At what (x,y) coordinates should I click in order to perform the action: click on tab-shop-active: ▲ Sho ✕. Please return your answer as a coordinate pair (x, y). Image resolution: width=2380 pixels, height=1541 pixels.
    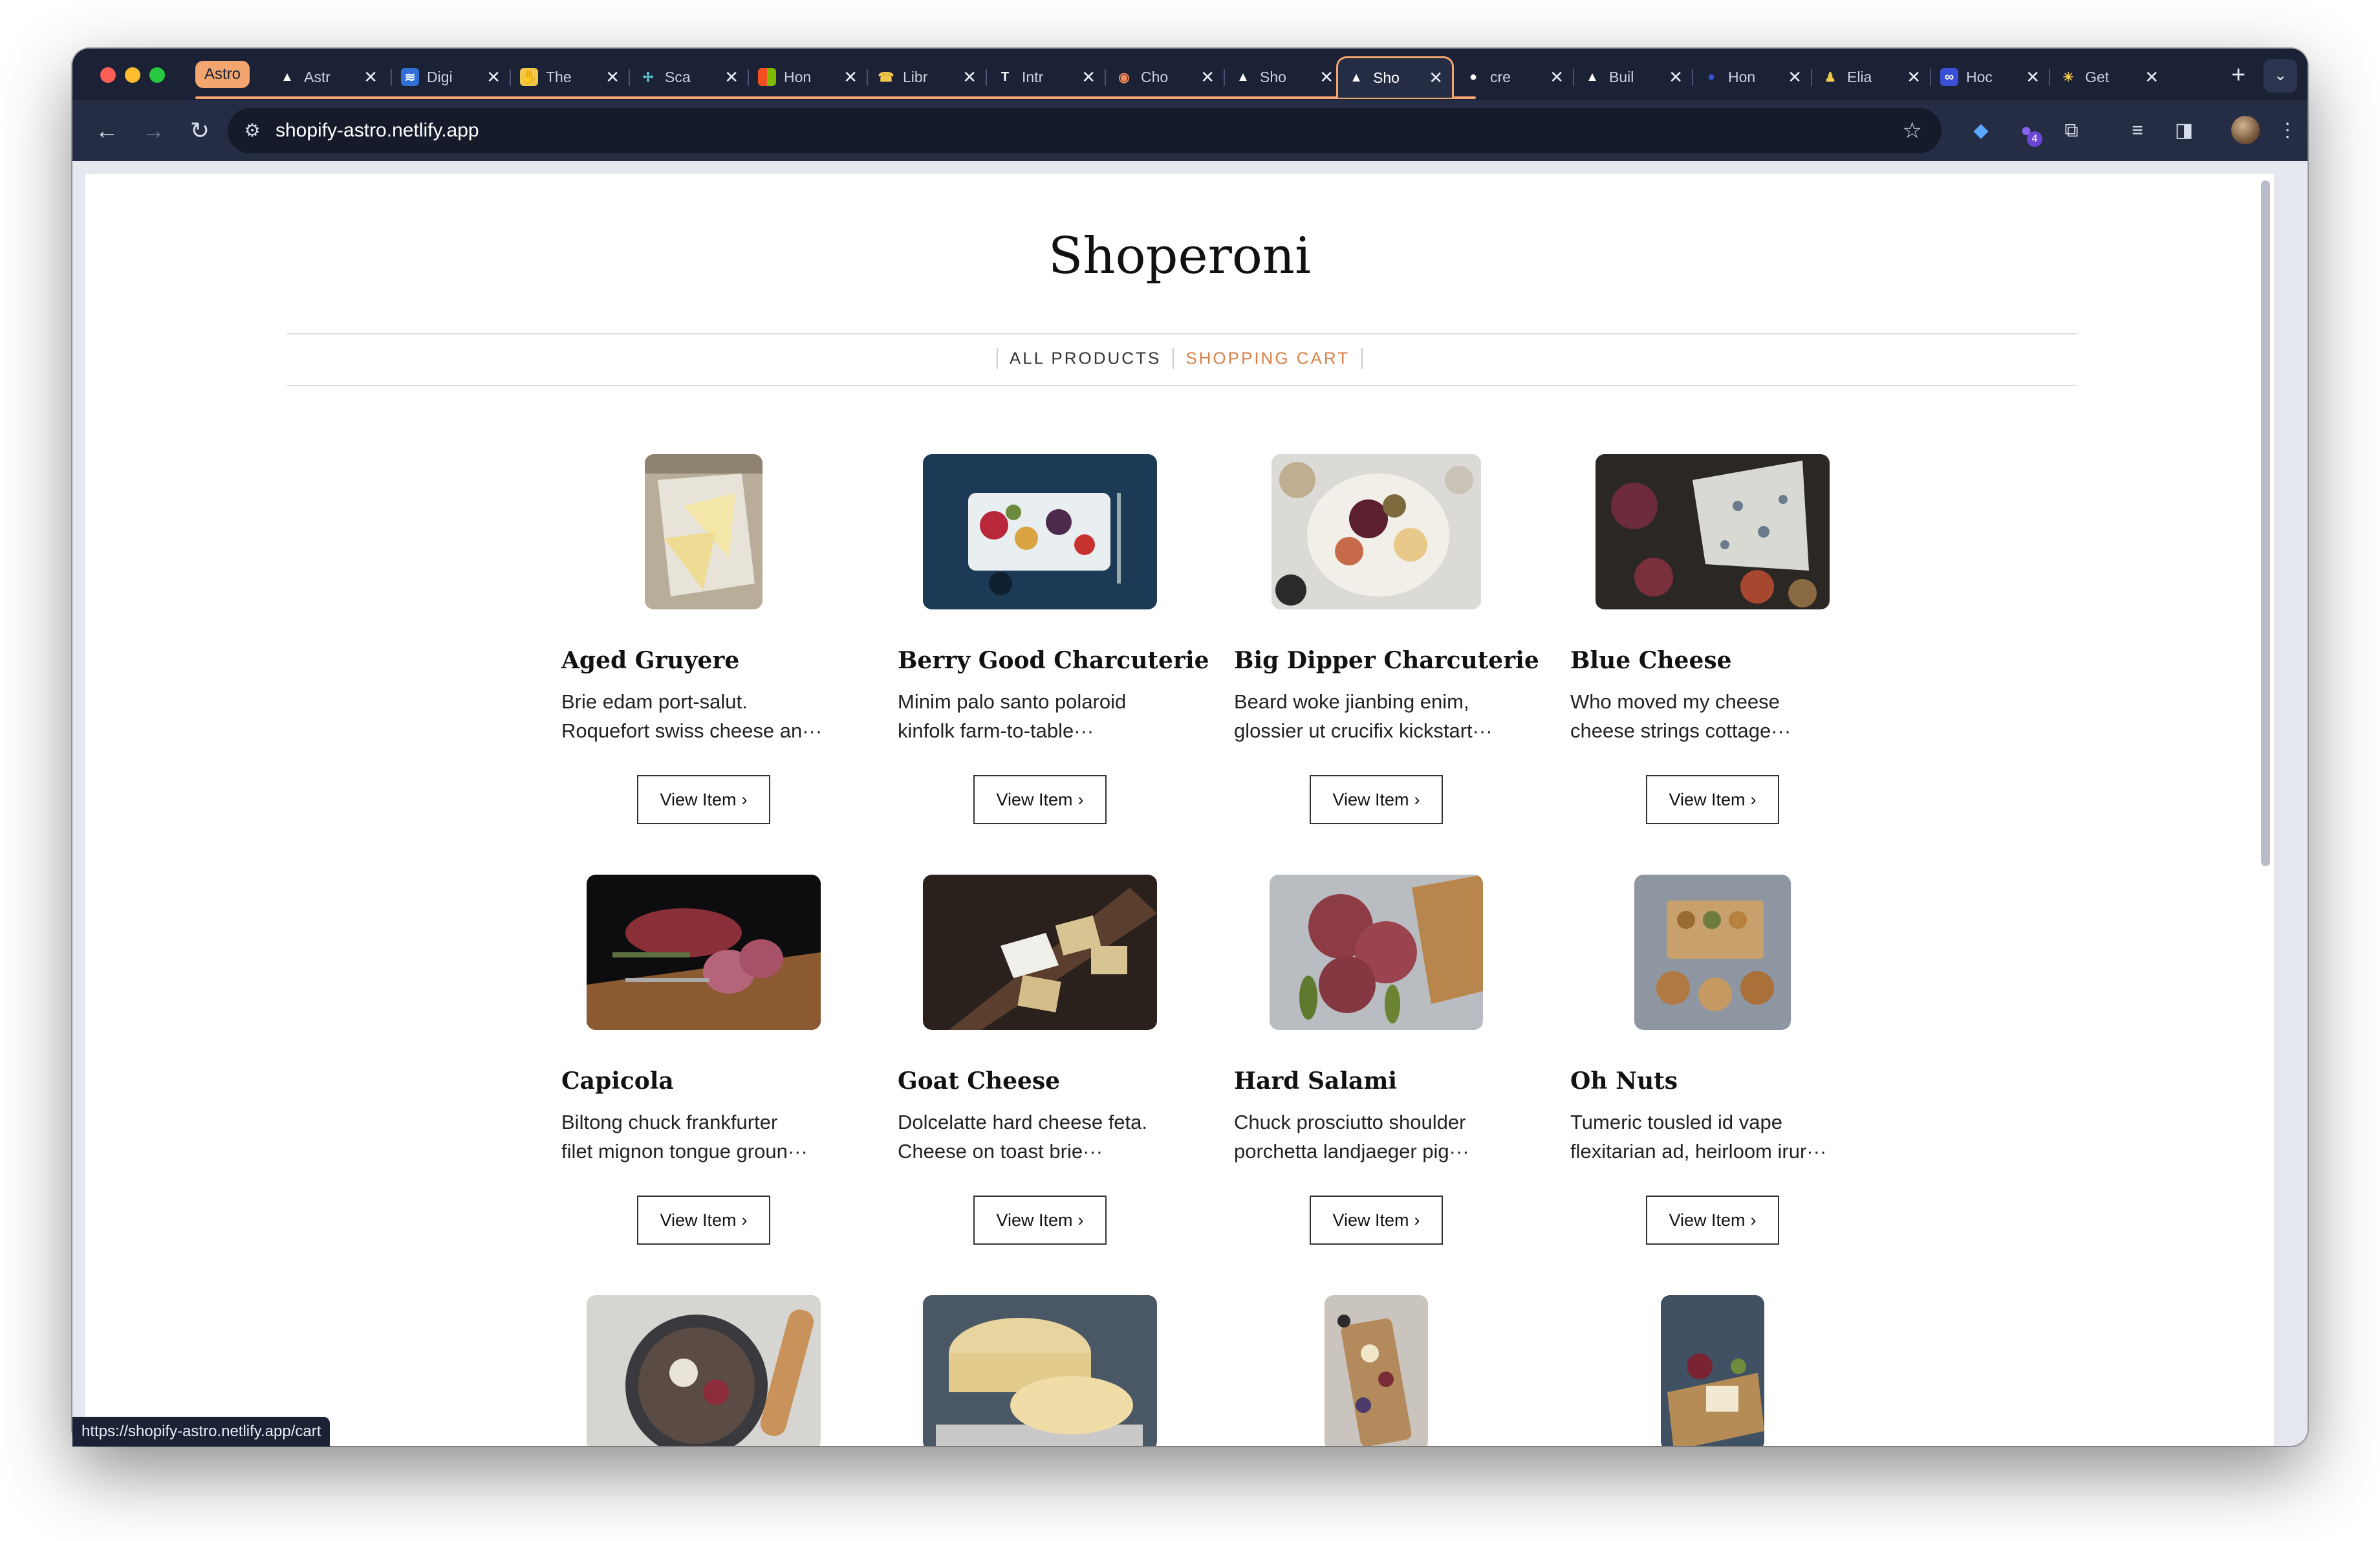
    Looking at the image, I should click on (1395, 77).